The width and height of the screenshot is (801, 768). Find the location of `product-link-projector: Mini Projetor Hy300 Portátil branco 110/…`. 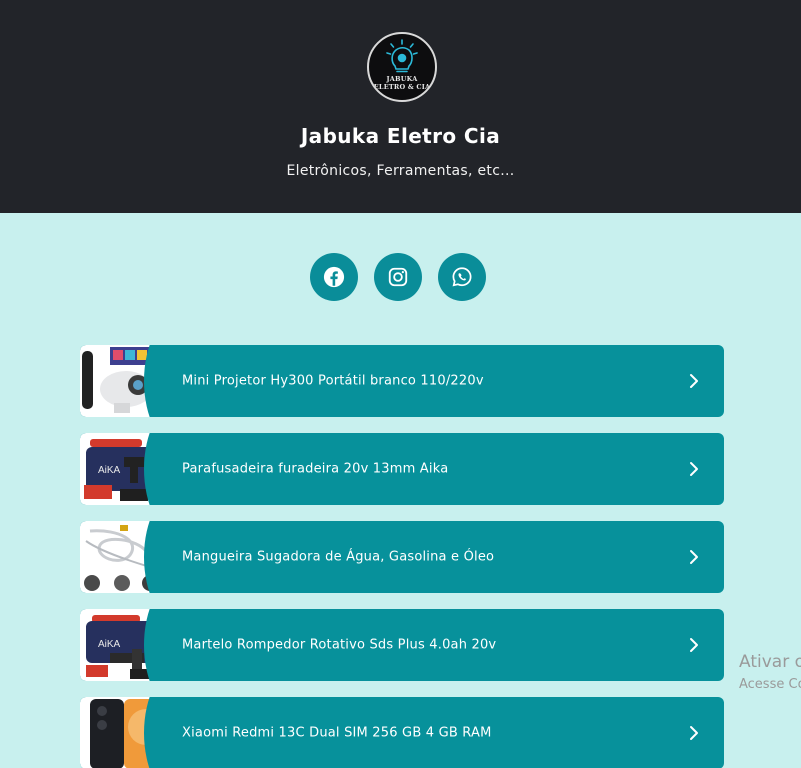

product-link-projector: Mini Projetor Hy300 Portátil branco 110/… is located at coordinates (402, 381).